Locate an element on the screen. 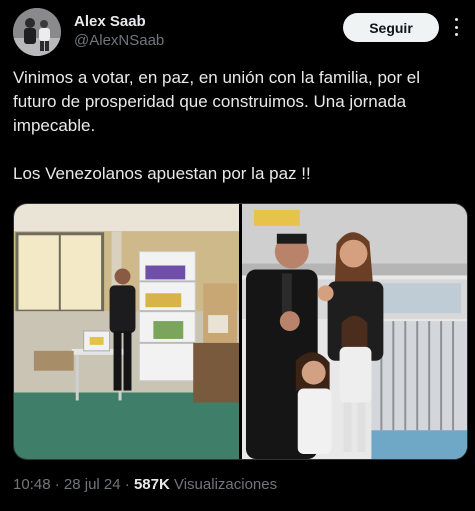 Image resolution: width=475 pixels, height=511 pixels. avatar is located at coordinates (37, 32).